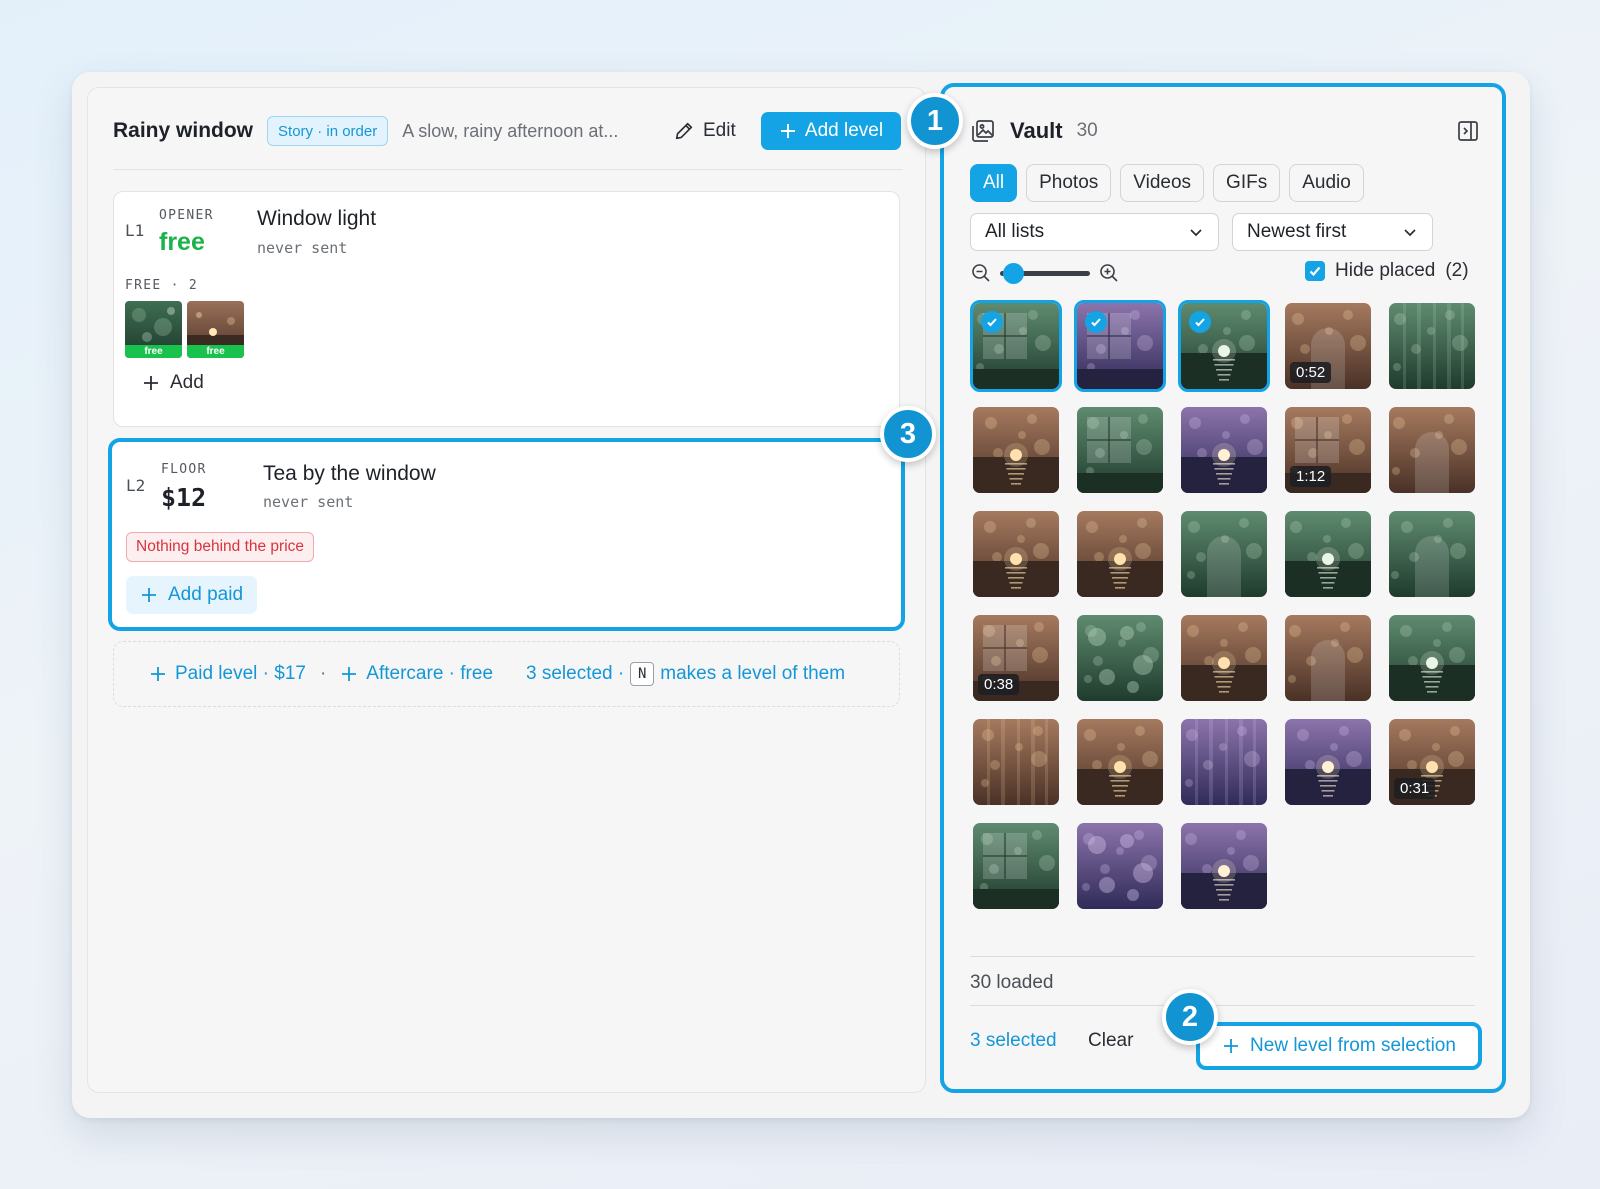 Image resolution: width=1600 pixels, height=1189 pixels. Describe the element at coordinates (192, 595) in the screenshot. I see `add-paid-button: Add paid` at that location.